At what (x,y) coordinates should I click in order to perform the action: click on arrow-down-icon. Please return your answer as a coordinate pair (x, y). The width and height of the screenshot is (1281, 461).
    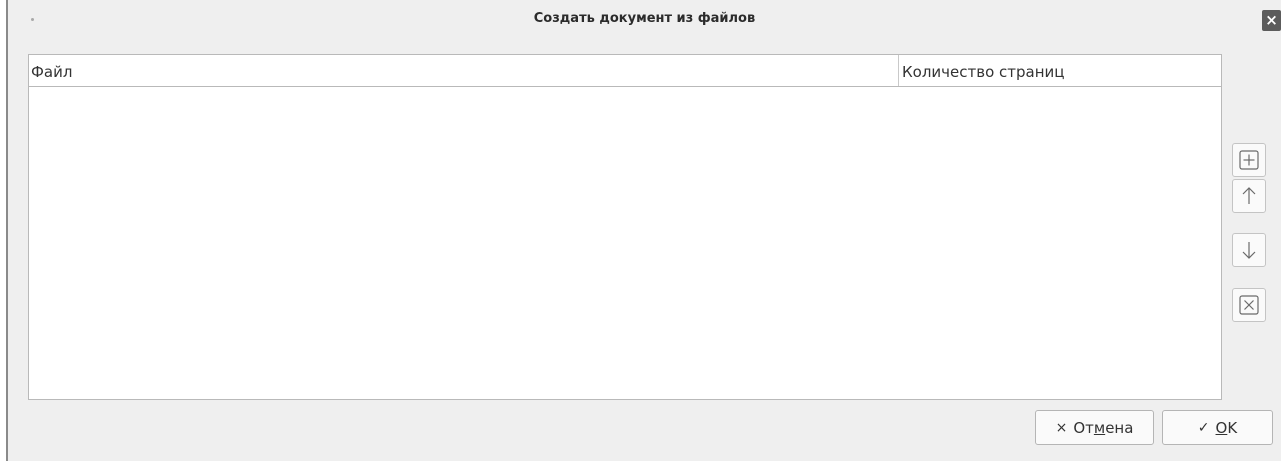
    Looking at the image, I should click on (1249, 250).